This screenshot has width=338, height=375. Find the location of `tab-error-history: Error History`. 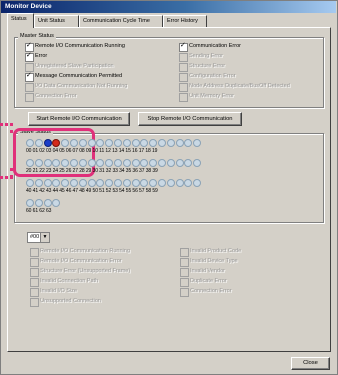

tab-error-history: Error History is located at coordinates (185, 21).